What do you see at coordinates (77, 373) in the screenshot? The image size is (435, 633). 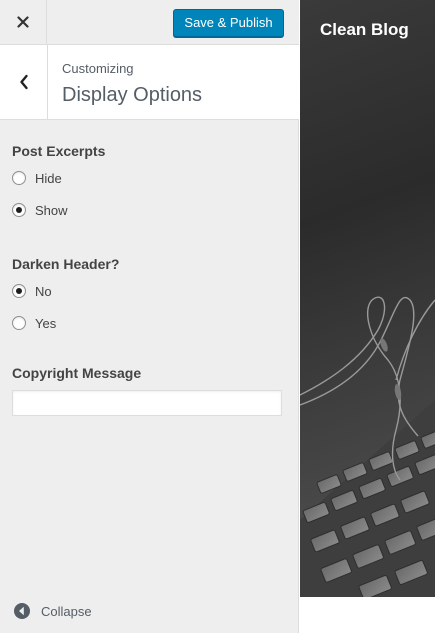 I see `copyright-message-title: Copyright Message` at bounding box center [77, 373].